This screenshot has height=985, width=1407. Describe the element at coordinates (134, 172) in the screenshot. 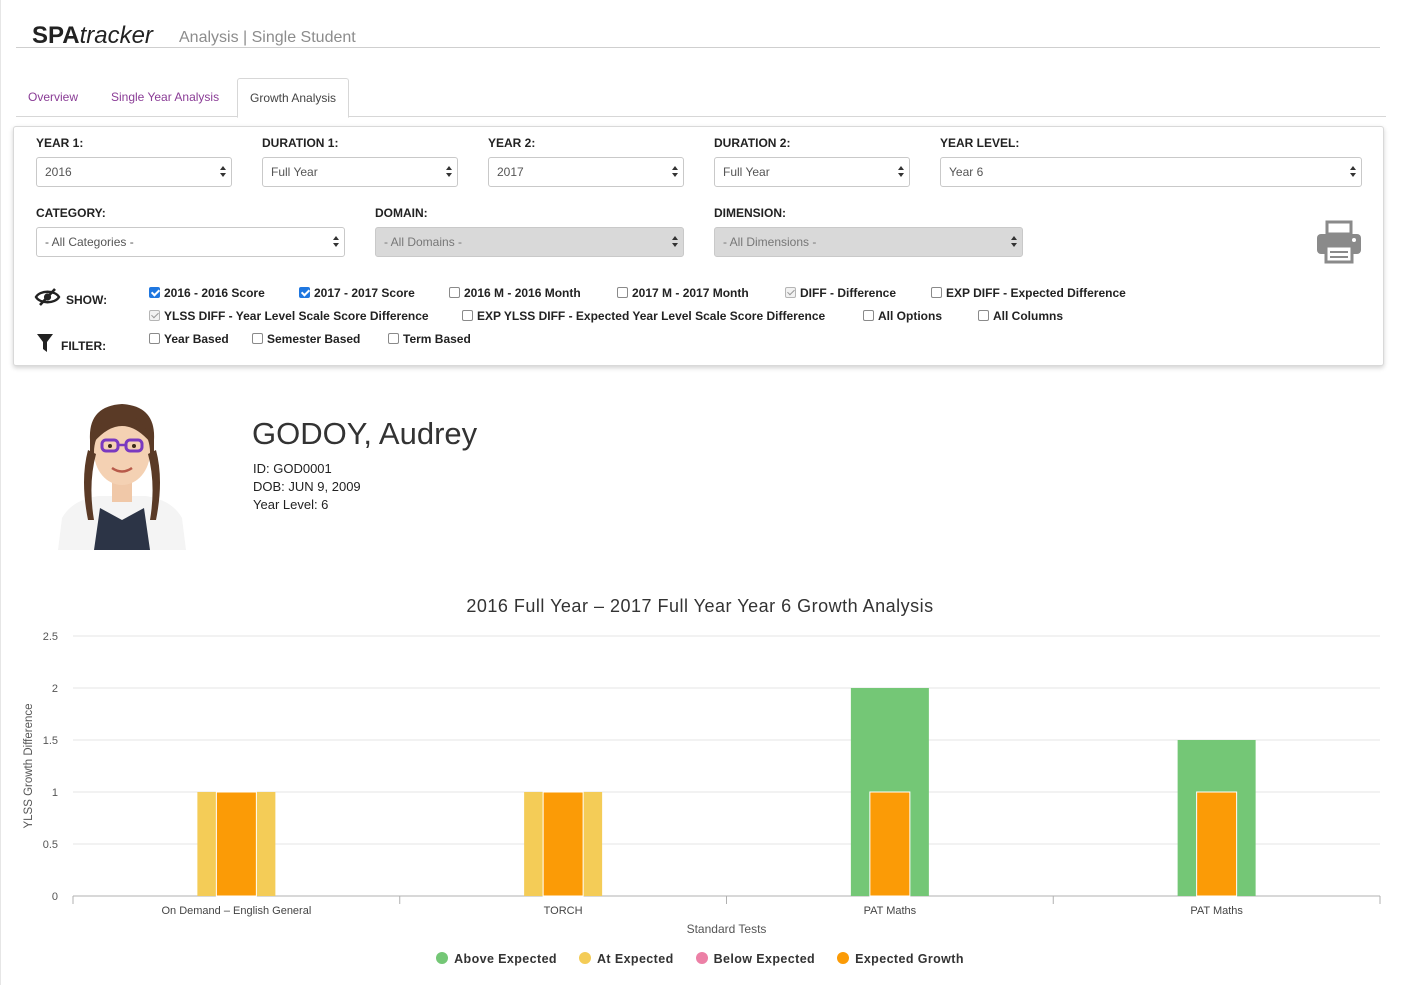

I see `year1-select: 2016` at that location.